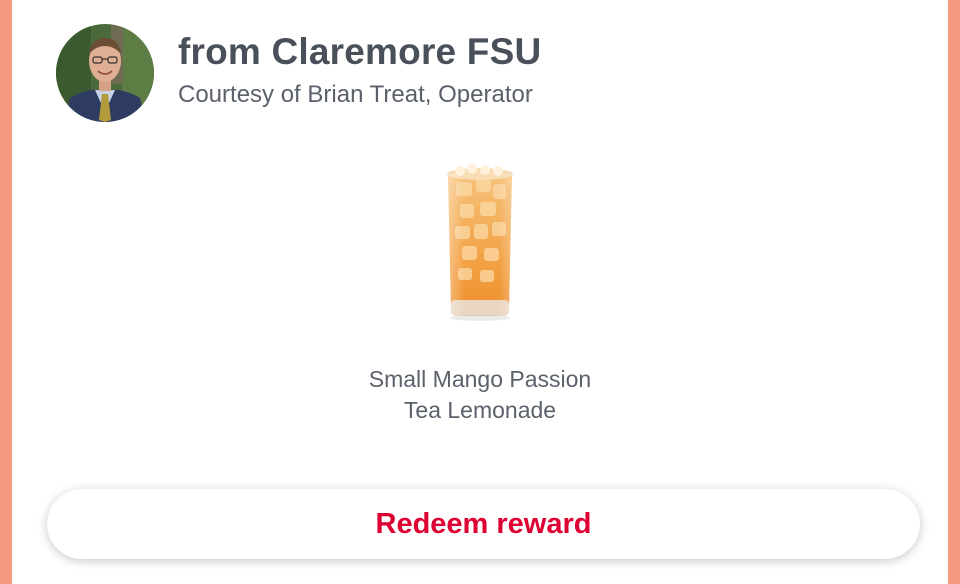 This screenshot has width=960, height=584. What do you see at coordinates (480, 241) in the screenshot?
I see `drink-image` at bounding box center [480, 241].